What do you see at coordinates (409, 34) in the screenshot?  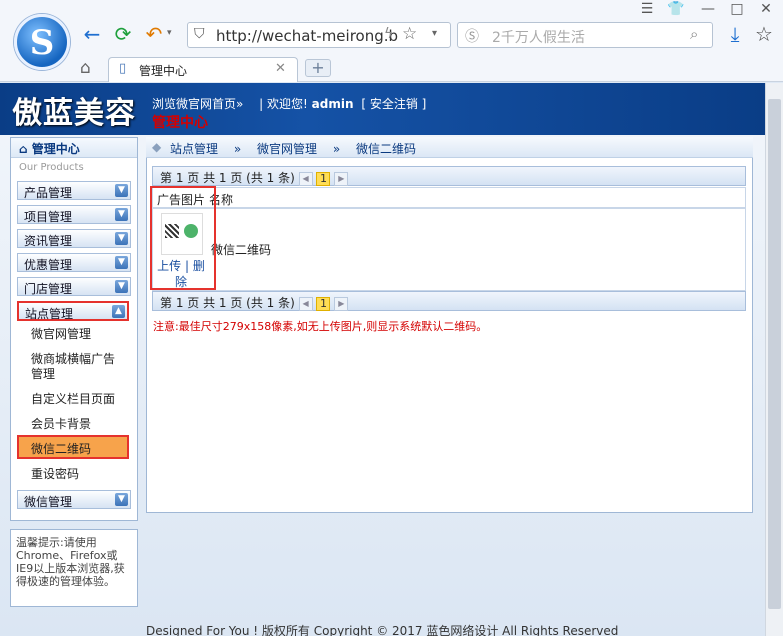 I see `star-icon: ☆` at bounding box center [409, 34].